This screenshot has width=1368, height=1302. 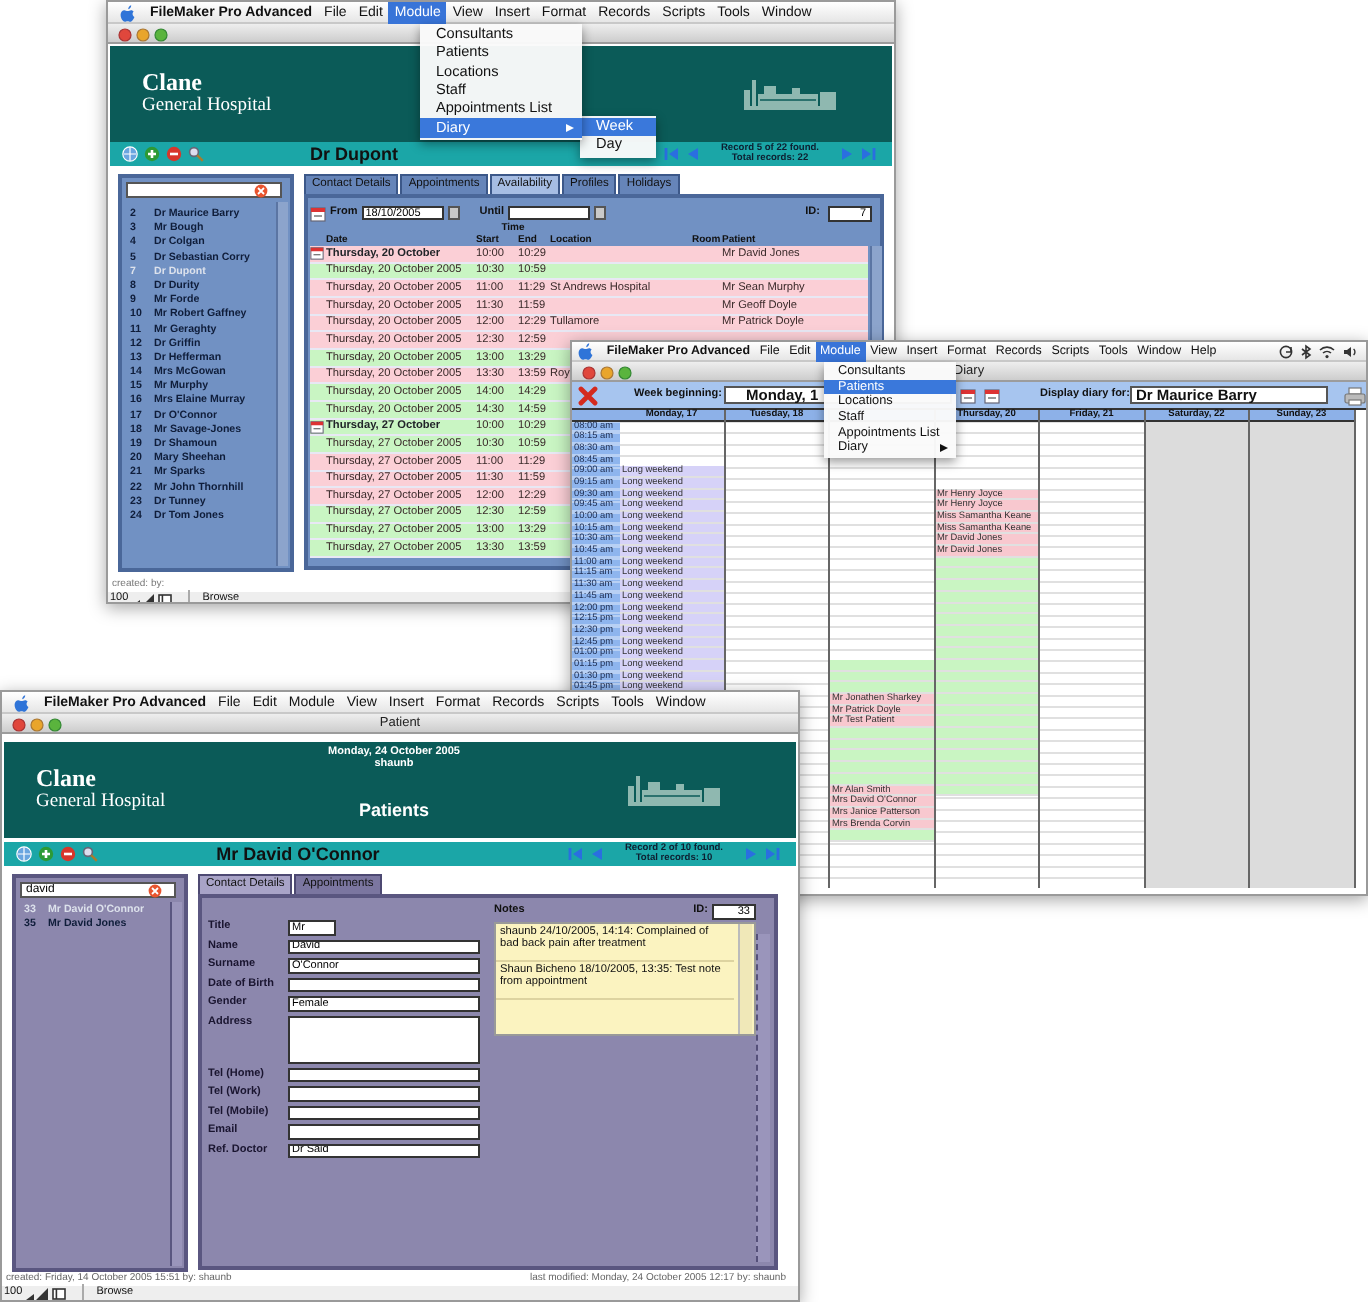 What do you see at coordinates (393, 811) in the screenshot?
I see `page-heading: Patients` at bounding box center [393, 811].